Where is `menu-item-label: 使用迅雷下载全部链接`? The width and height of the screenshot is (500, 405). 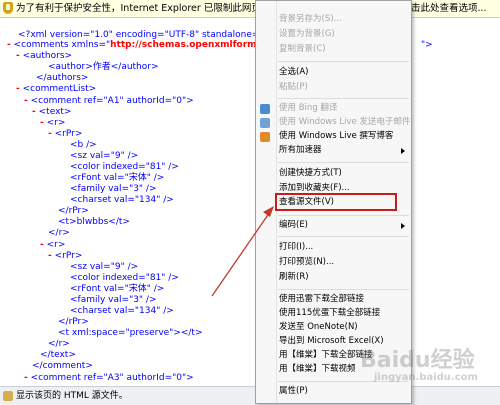
menu-item-label: 使用迅雷下载全部链接 is located at coordinates (322, 299).